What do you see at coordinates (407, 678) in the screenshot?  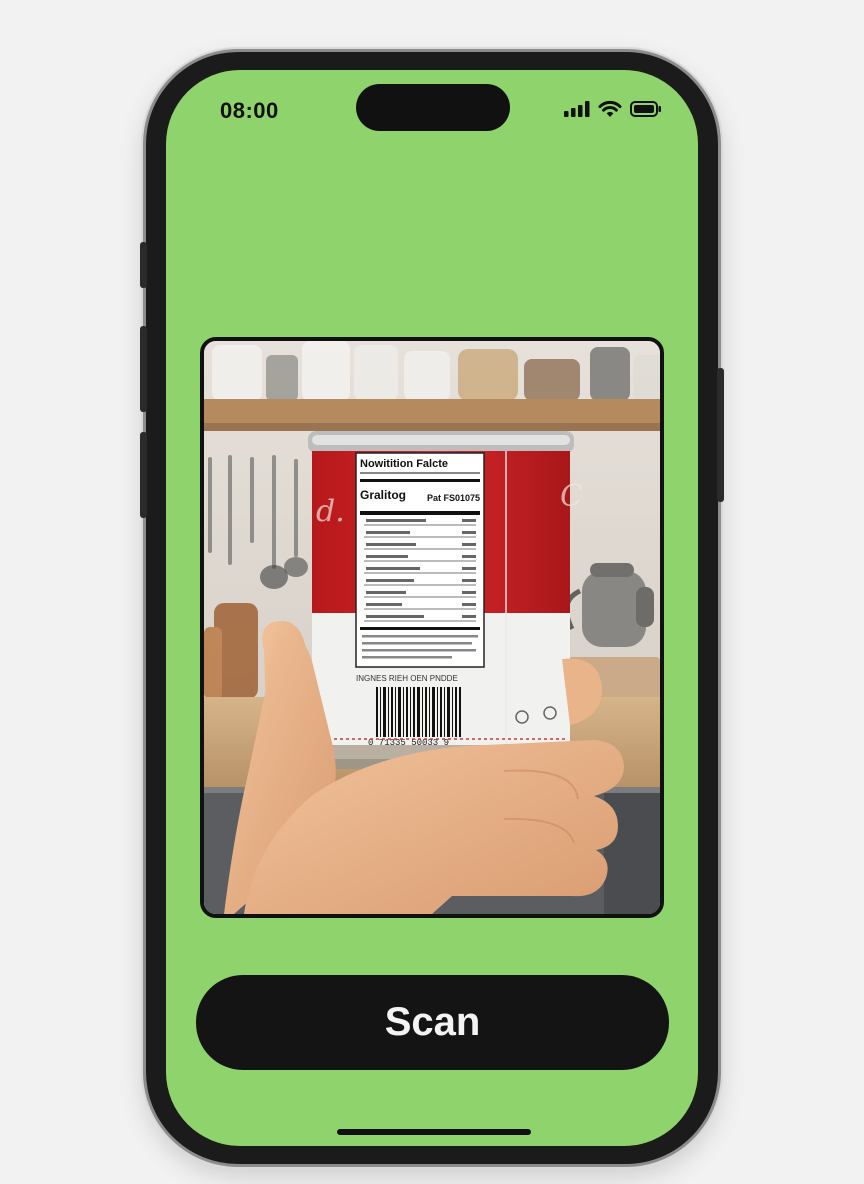 I see `label-bottom-text: INGNES RIEH OEN PNDDE` at bounding box center [407, 678].